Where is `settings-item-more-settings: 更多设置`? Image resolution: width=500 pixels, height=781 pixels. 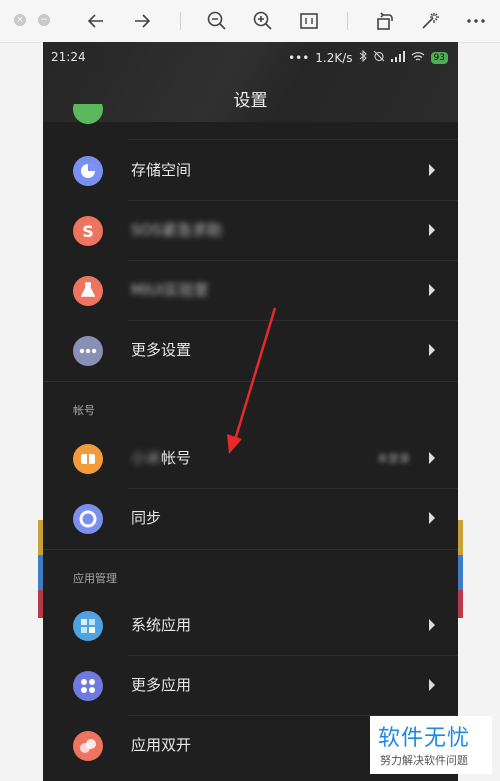 settings-item-more-settings: 更多设置 is located at coordinates (250, 351).